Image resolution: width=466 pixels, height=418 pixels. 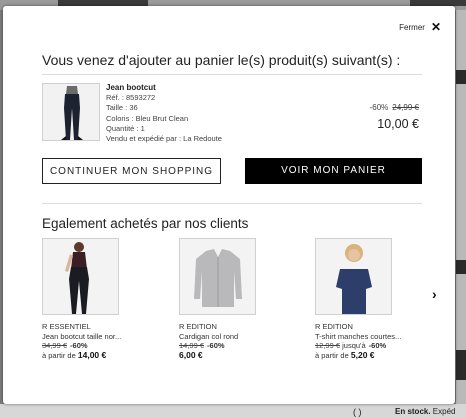 I want to click on recommendation-brand: R ESSENTIEL, so click(x=66, y=326).